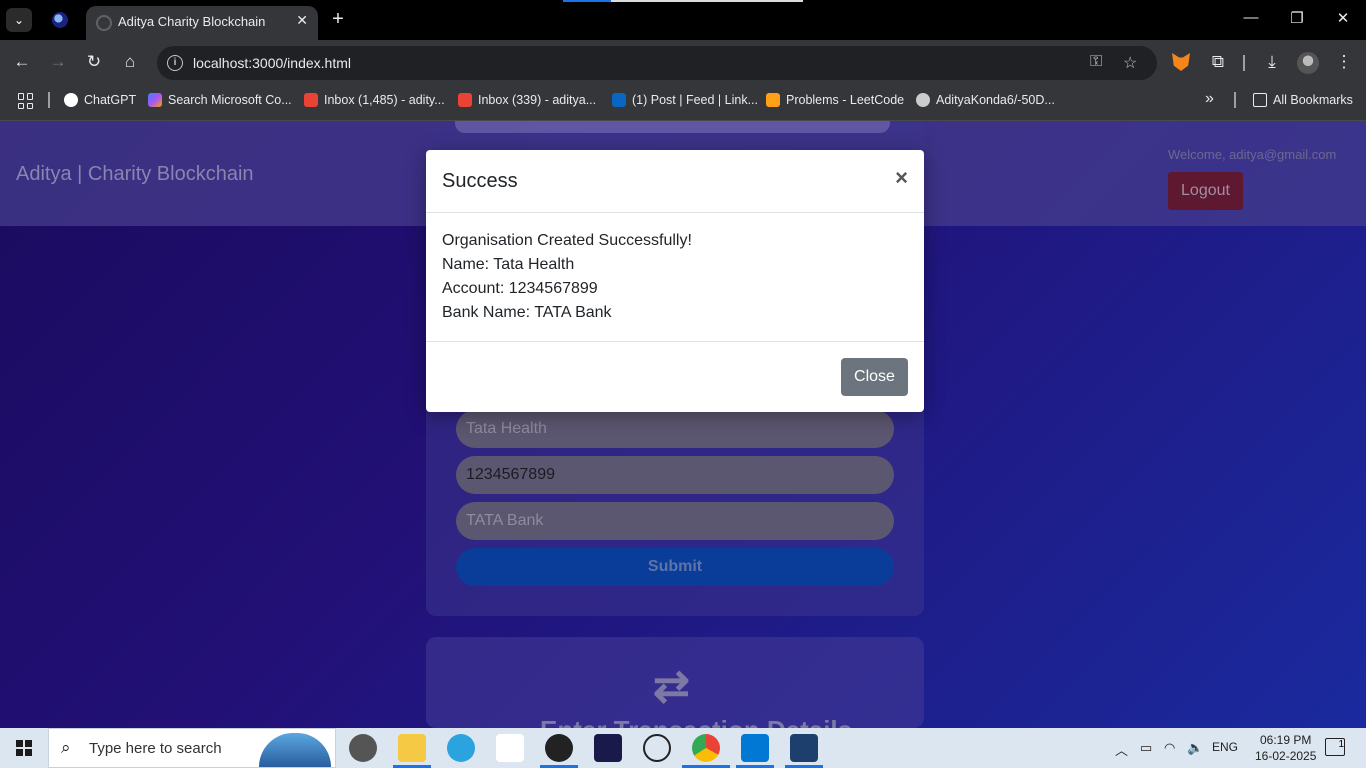  I want to click on submit-button: Submit, so click(675, 567).